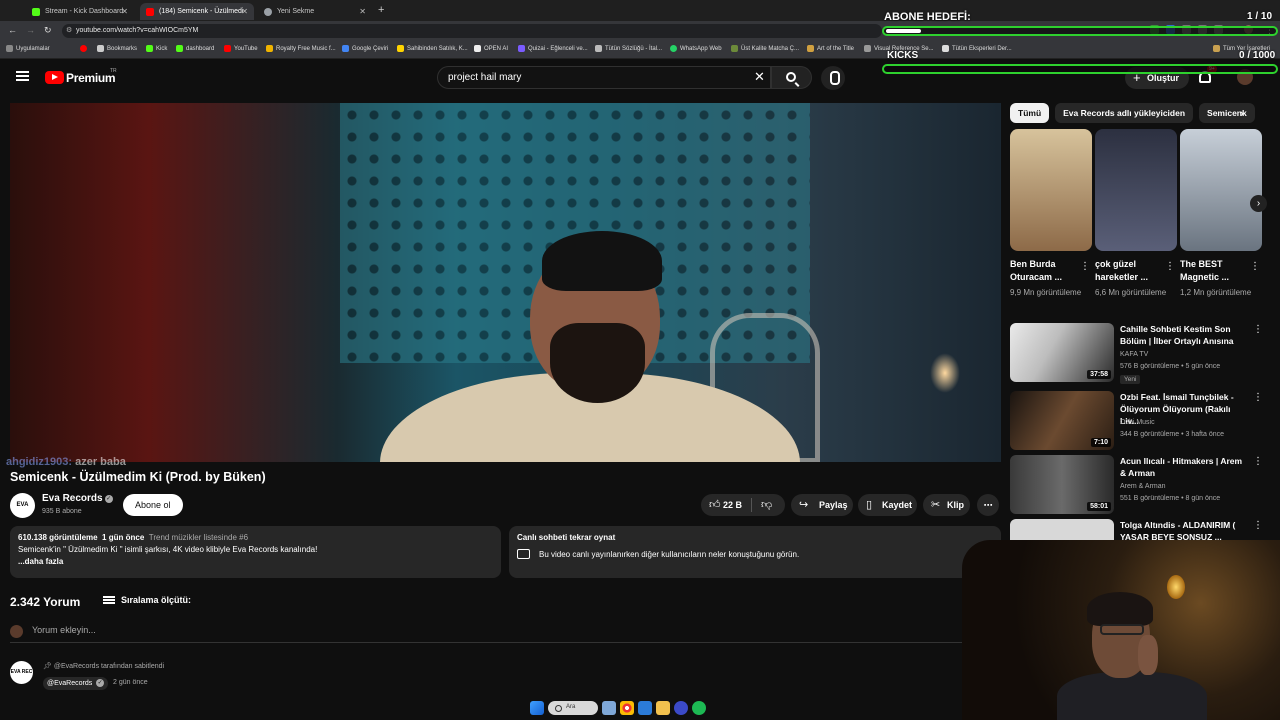 The image size is (1280, 720). Describe the element at coordinates (759, 77) in the screenshot. I see `clear-search-icon: ✕` at that location.